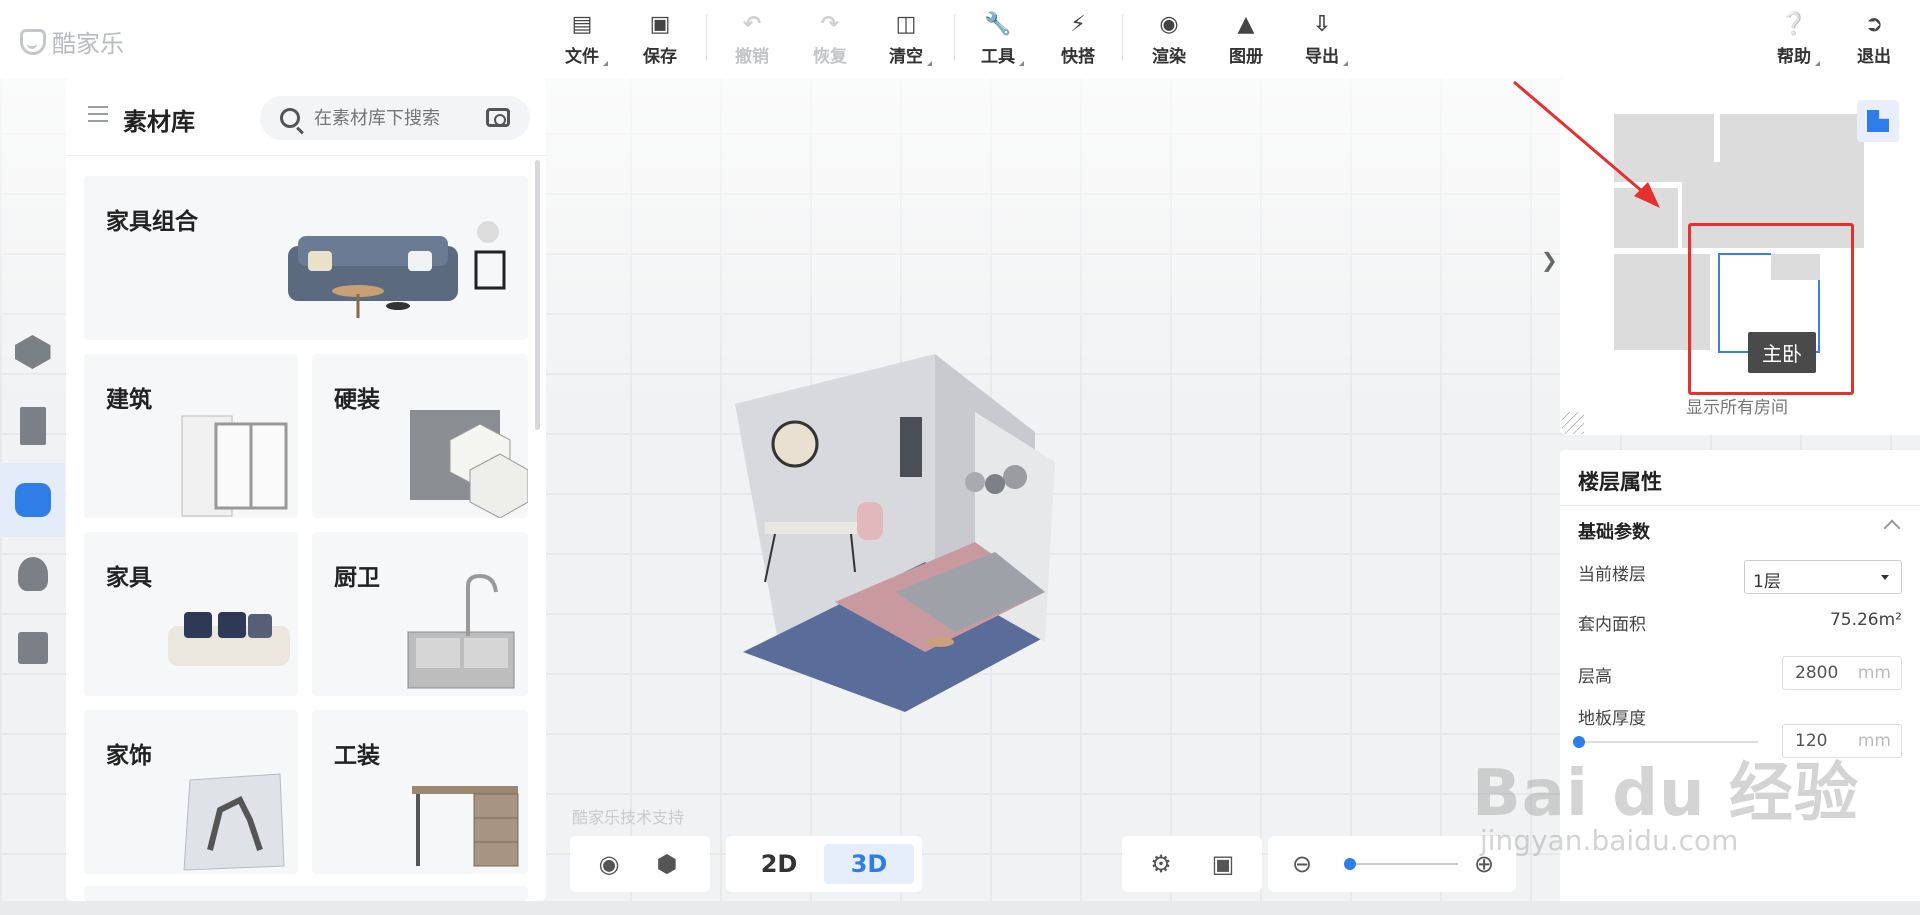 This screenshot has width=1920, height=915. Describe the element at coordinates (906, 24) in the screenshot. I see `eraser-icon: ◫` at that location.